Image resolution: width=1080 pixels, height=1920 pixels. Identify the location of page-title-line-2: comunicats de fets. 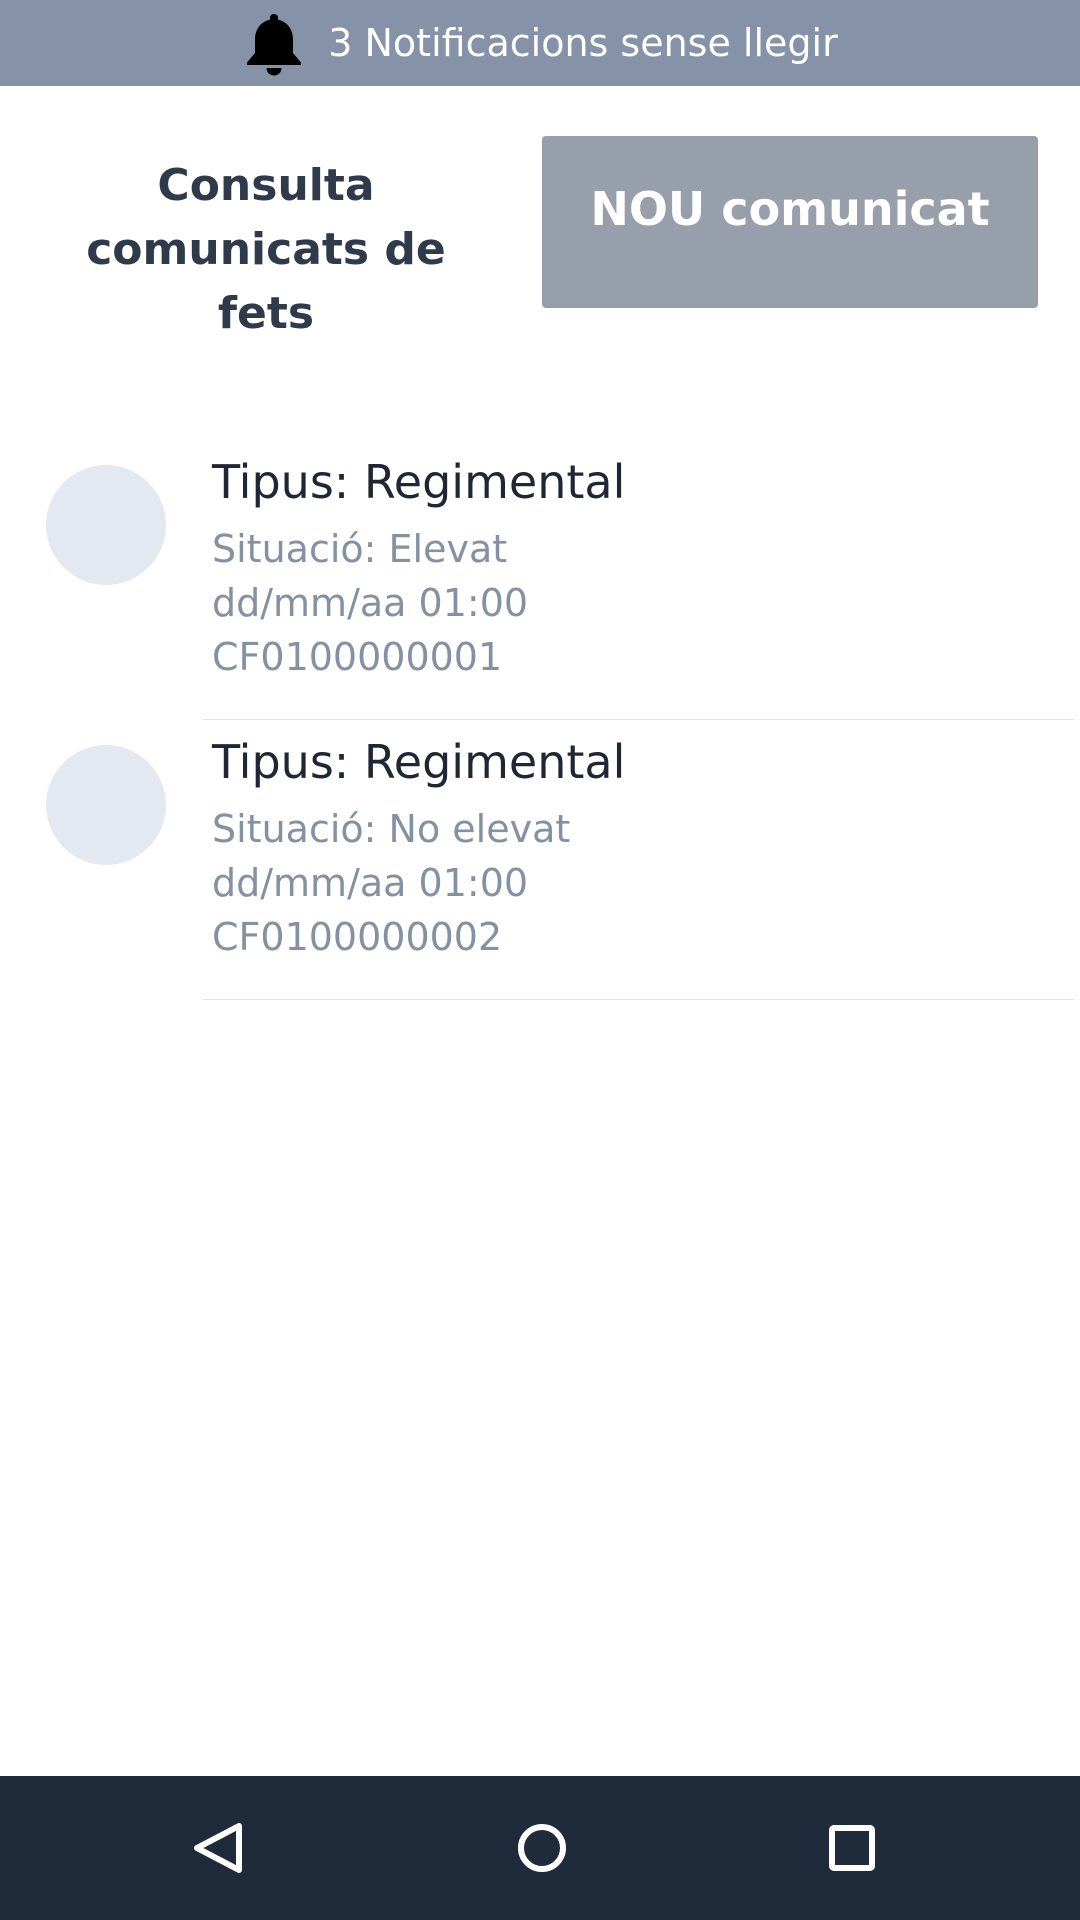
(266, 281).